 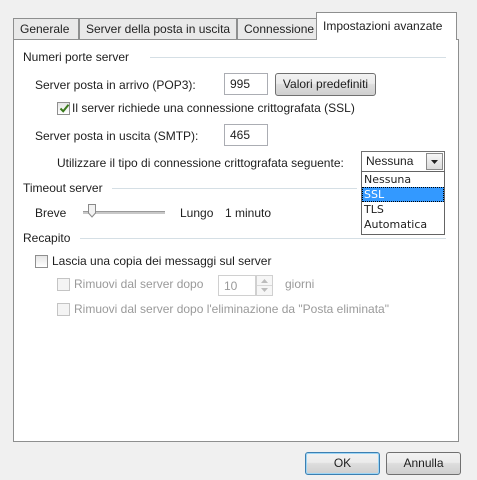 I want to click on encryption-type-select: Nessuna, so click(x=403, y=161).